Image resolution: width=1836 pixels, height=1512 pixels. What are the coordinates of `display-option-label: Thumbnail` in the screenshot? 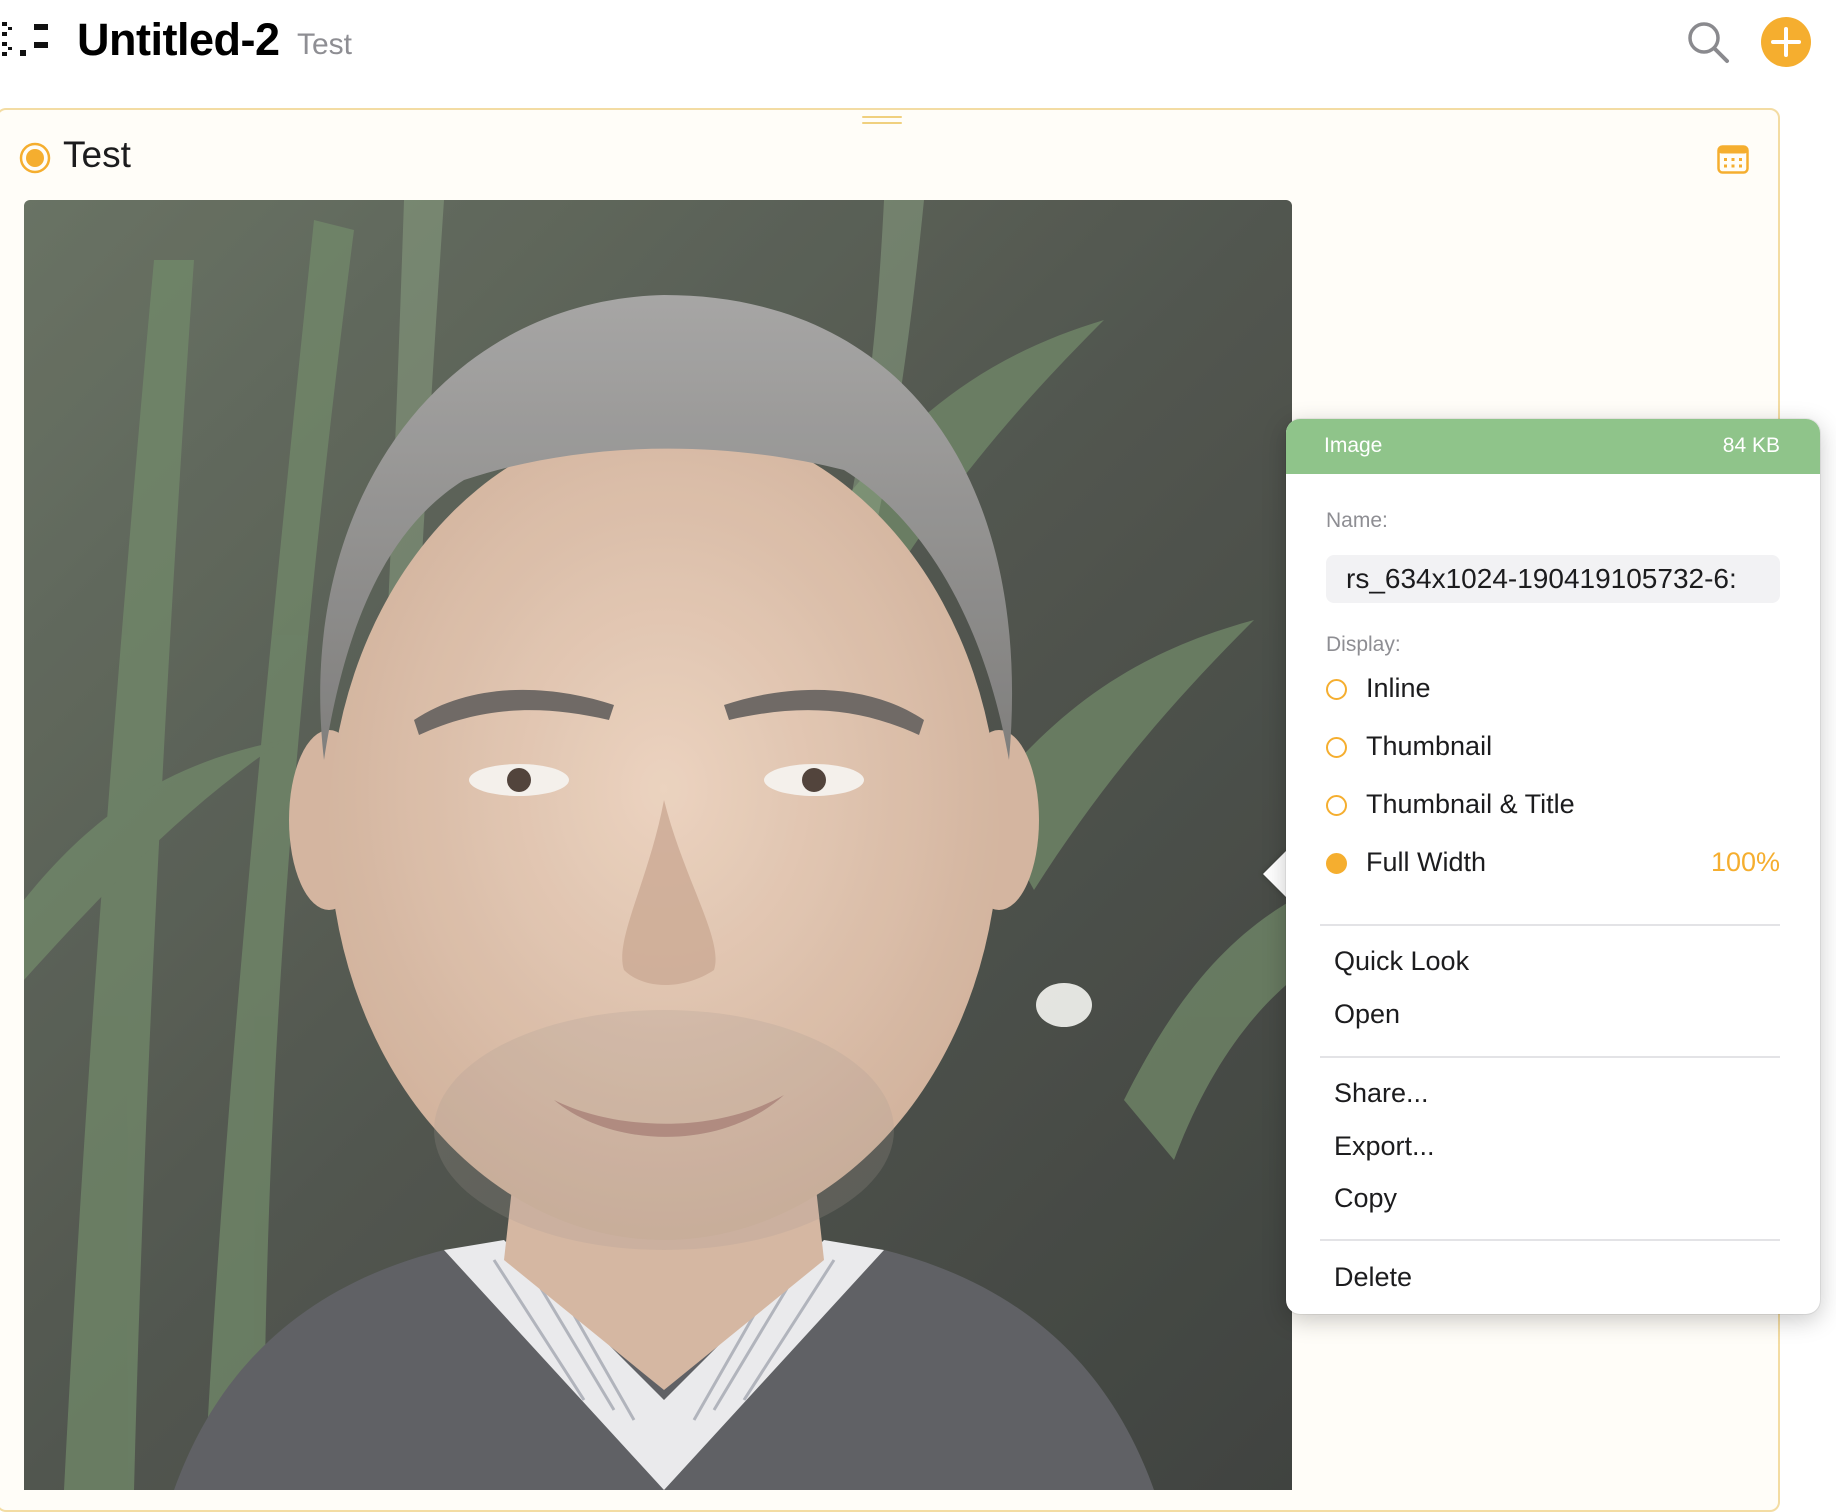 It's located at (1429, 746).